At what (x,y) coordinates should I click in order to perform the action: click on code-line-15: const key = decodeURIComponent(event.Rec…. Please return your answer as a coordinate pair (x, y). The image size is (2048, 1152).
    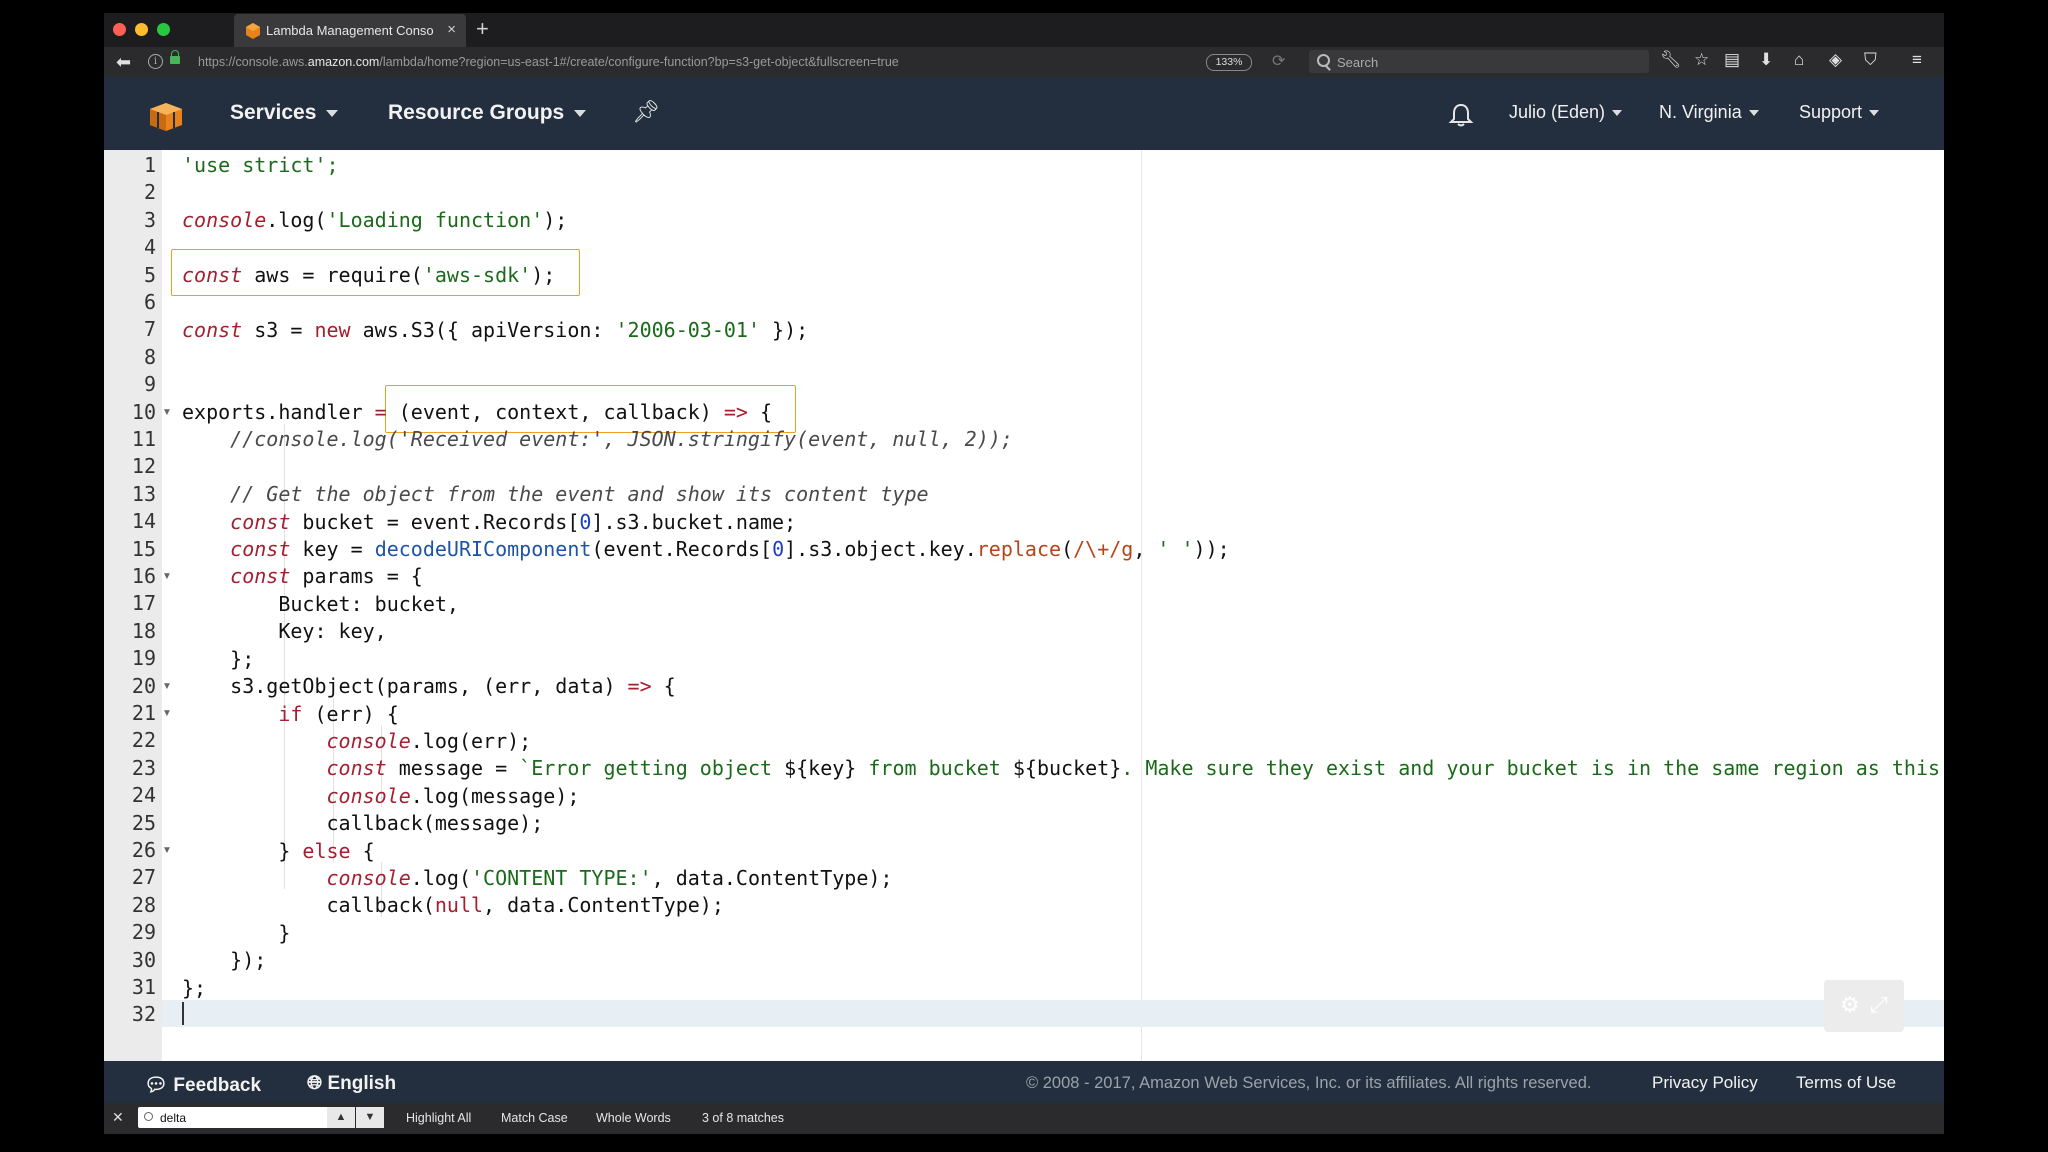
    Looking at the image, I should click on (730, 549).